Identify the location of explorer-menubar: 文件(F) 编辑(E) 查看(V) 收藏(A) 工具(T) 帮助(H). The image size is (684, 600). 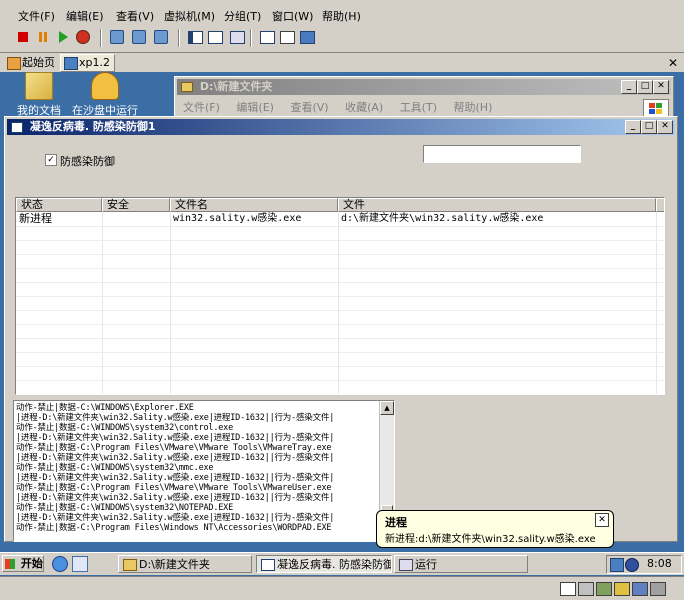
(337, 107).